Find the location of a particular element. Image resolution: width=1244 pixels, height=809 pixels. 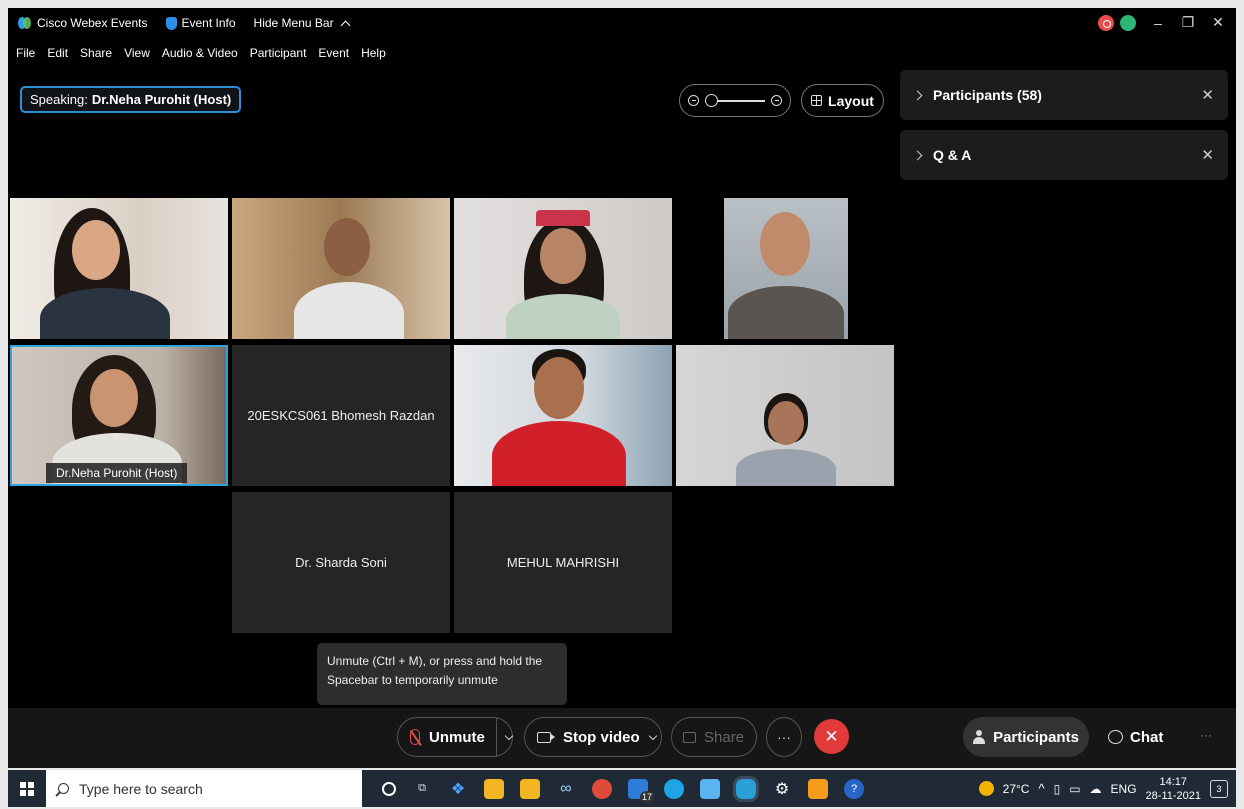

zoom-out-icon is located at coordinates (693, 100).